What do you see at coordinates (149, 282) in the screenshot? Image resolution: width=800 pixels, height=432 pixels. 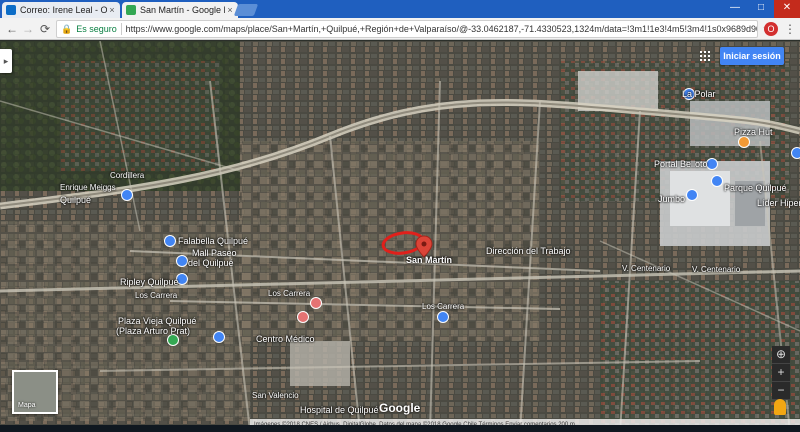 I see `poi-label: Ripley Quilpué` at bounding box center [149, 282].